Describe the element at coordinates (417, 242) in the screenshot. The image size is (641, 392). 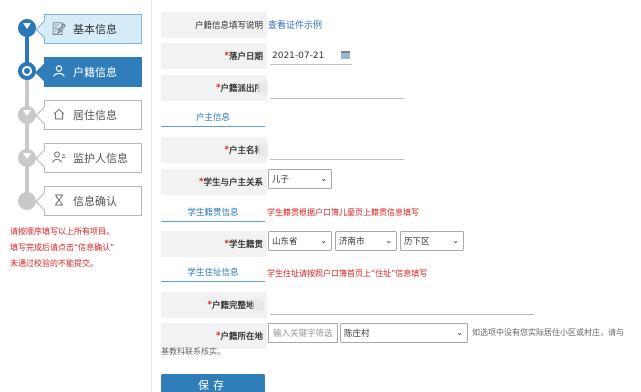
I see `district-value: 历下区` at that location.